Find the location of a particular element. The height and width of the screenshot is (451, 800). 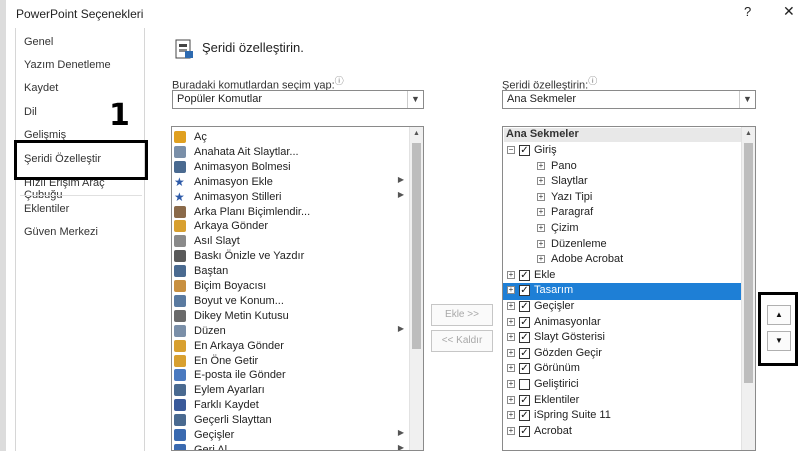

sidebar-item-eklentiler: Eklentiler is located at coordinates (46, 209).